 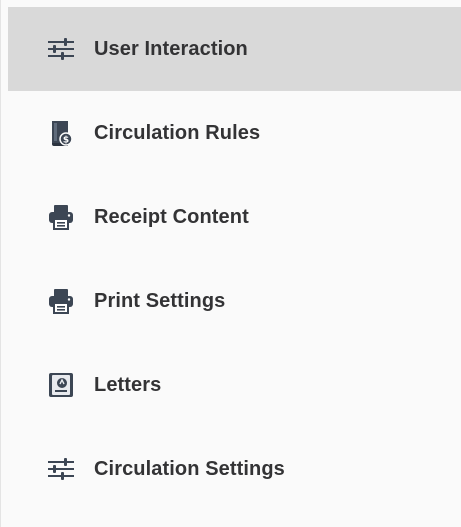 What do you see at coordinates (177, 132) in the screenshot?
I see `sidebar-item-label: Circulation Rules` at bounding box center [177, 132].